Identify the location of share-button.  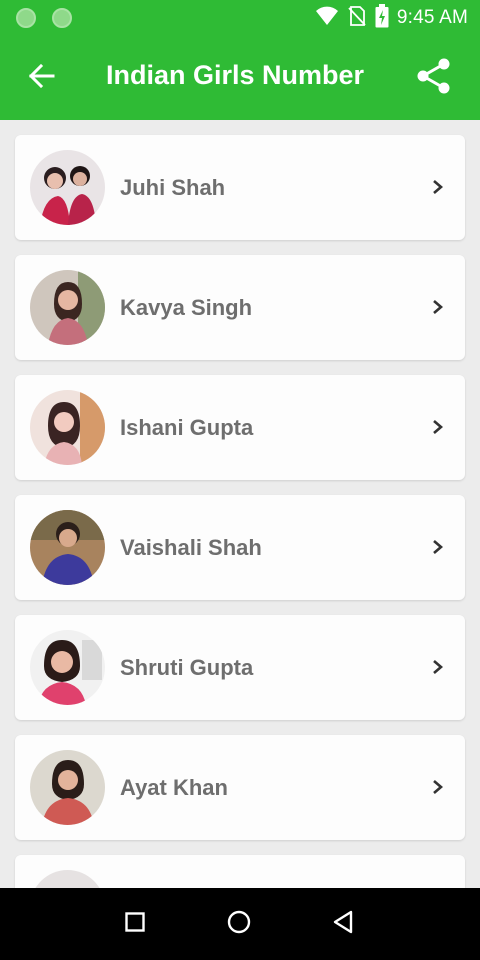
(434, 78).